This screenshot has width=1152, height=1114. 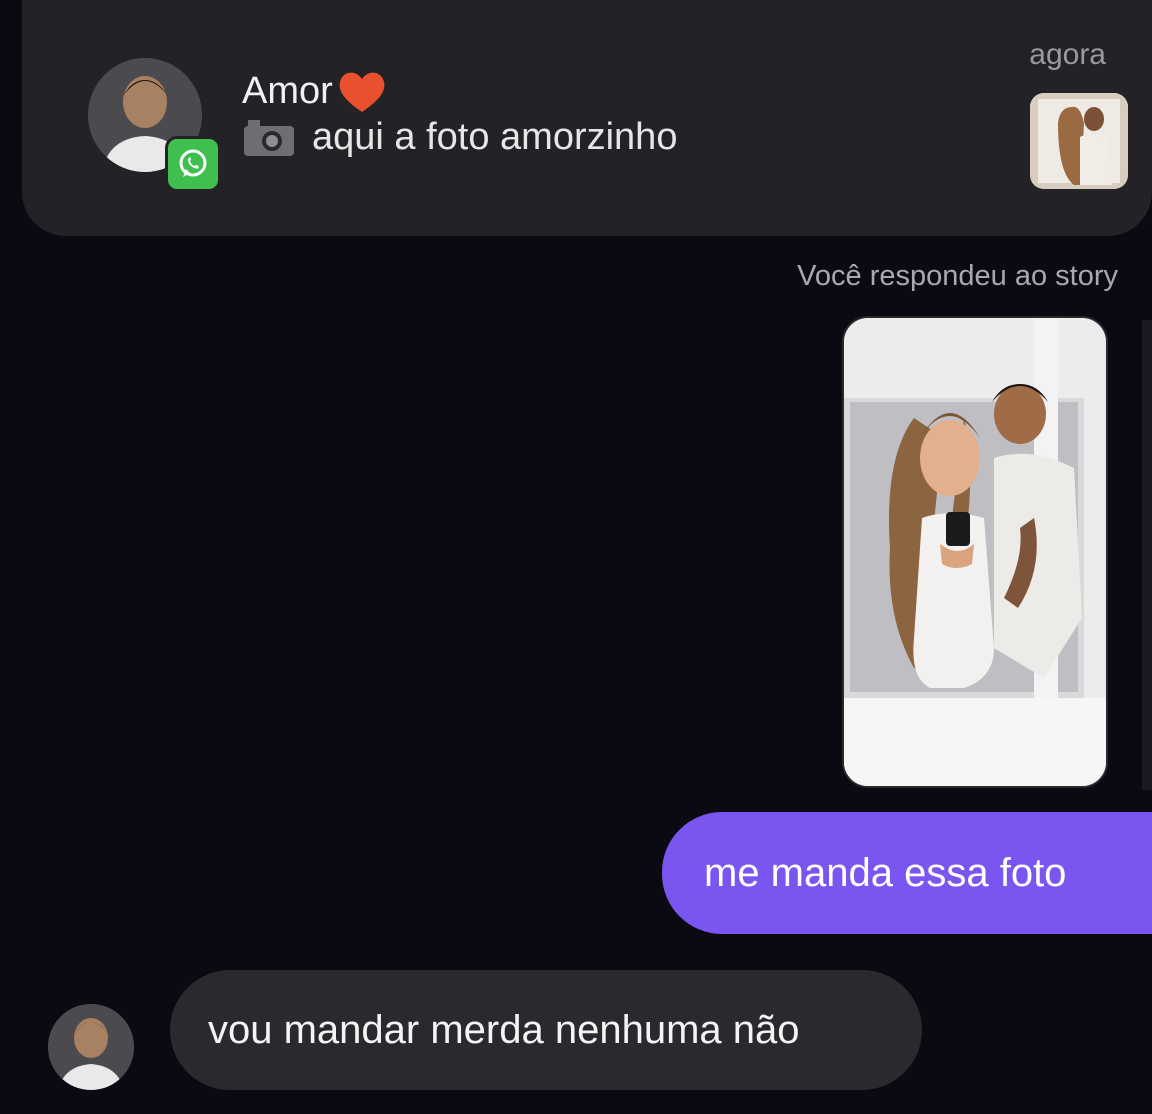 I want to click on notification-photo-thumbnail, so click(x=1079, y=141).